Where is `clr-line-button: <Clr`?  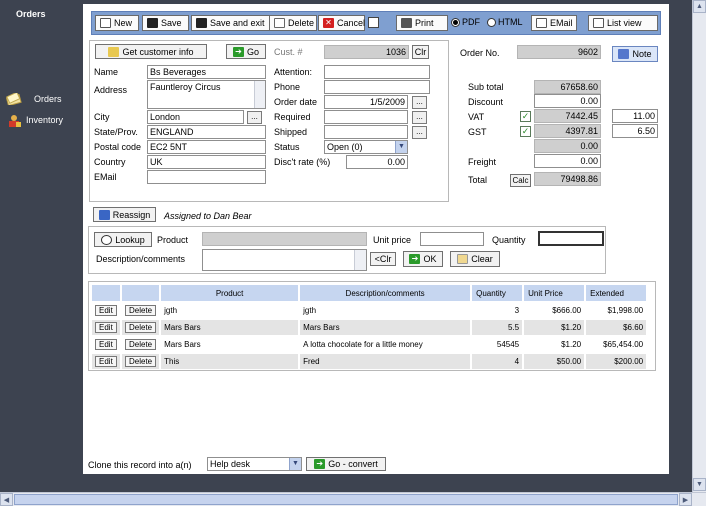 clr-line-button: <Clr is located at coordinates (383, 259).